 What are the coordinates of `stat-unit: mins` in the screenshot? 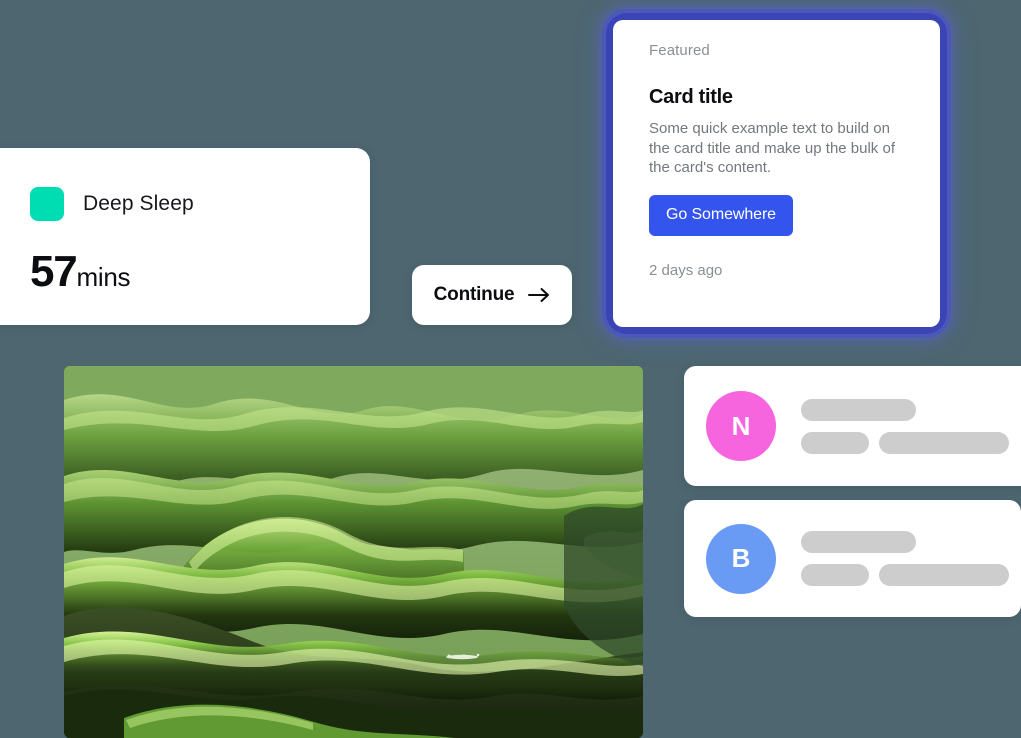 It's located at (103, 277).